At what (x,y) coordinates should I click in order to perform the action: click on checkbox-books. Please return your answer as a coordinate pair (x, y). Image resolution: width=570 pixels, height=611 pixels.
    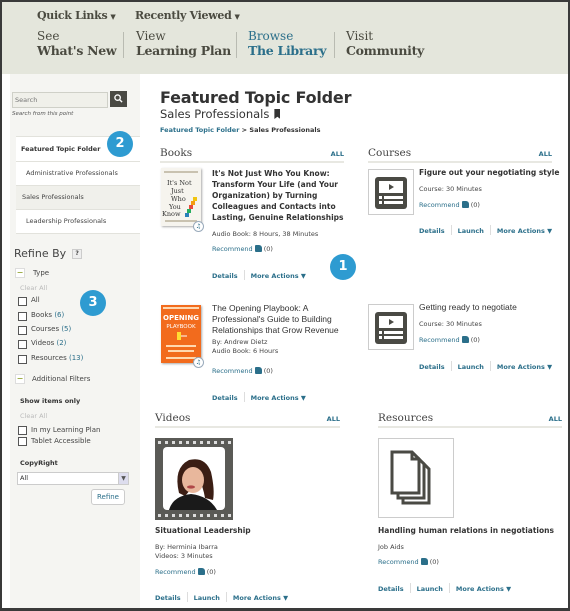
    Looking at the image, I should click on (22, 316).